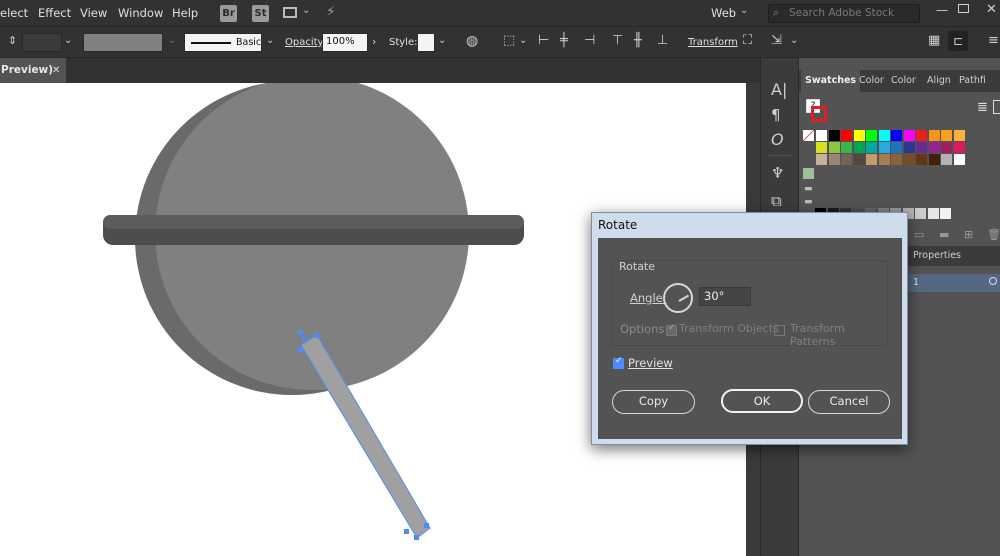 Image resolution: width=1000 pixels, height=556 pixels. What do you see at coordinates (776, 115) in the screenshot?
I see `paragraph-icon: ¶` at bounding box center [776, 115].